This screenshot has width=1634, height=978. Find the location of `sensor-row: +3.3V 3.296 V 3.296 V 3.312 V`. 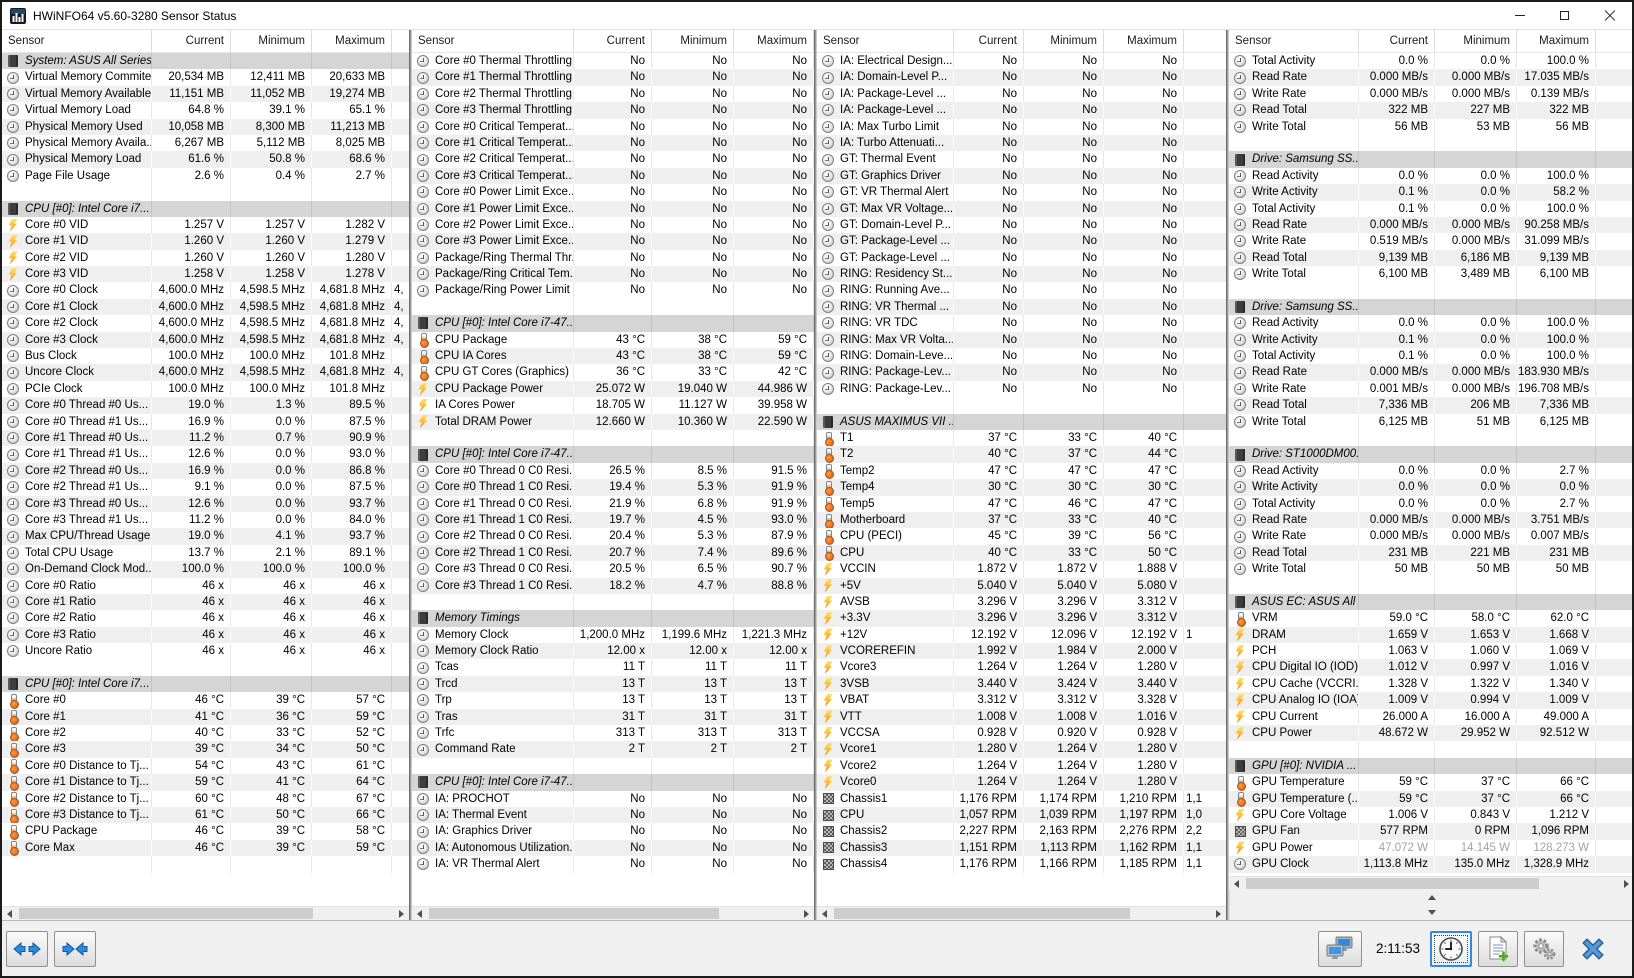

sensor-row: +3.3V 3.296 V 3.296 V 3.312 V is located at coordinates (1021, 618).